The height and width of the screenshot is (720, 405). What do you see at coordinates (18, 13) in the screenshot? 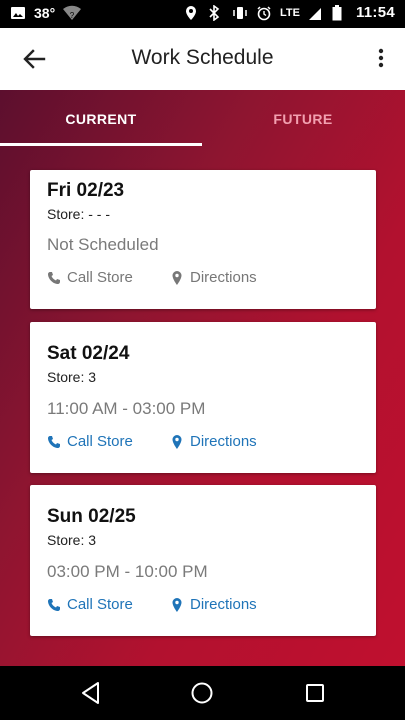
I see `image-notification-icon` at bounding box center [18, 13].